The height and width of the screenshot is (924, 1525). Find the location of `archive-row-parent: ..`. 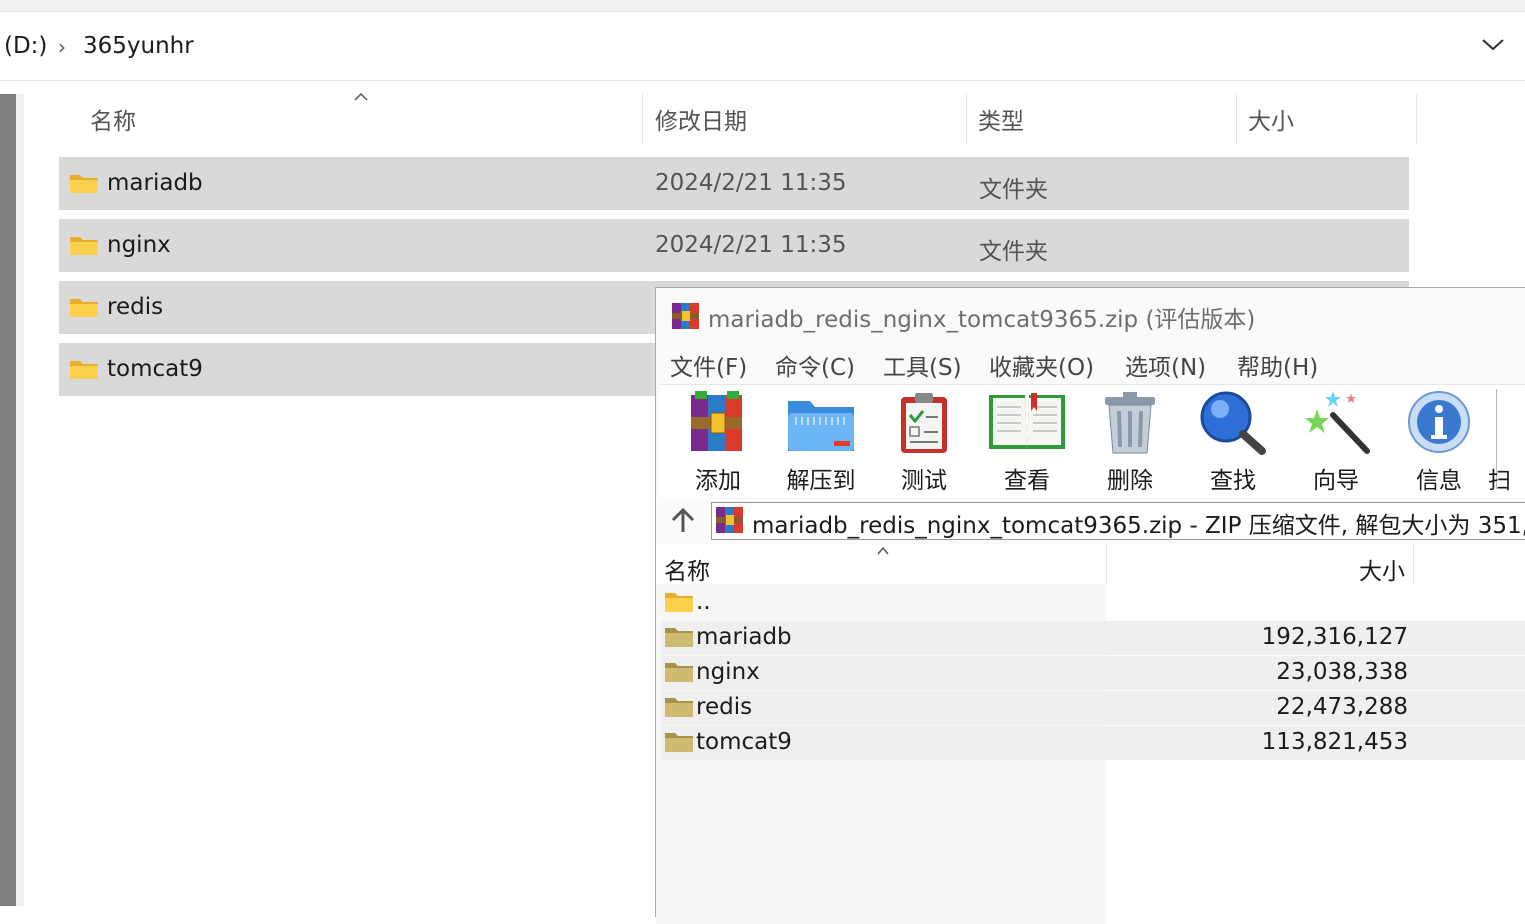

archive-row-parent: .. is located at coordinates (1093, 603).